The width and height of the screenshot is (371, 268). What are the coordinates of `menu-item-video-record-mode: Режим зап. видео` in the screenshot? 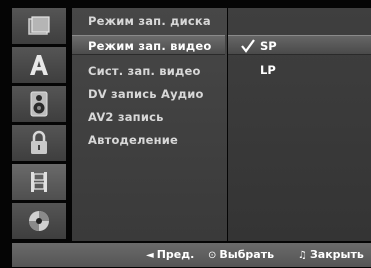 It's located at (148, 45).